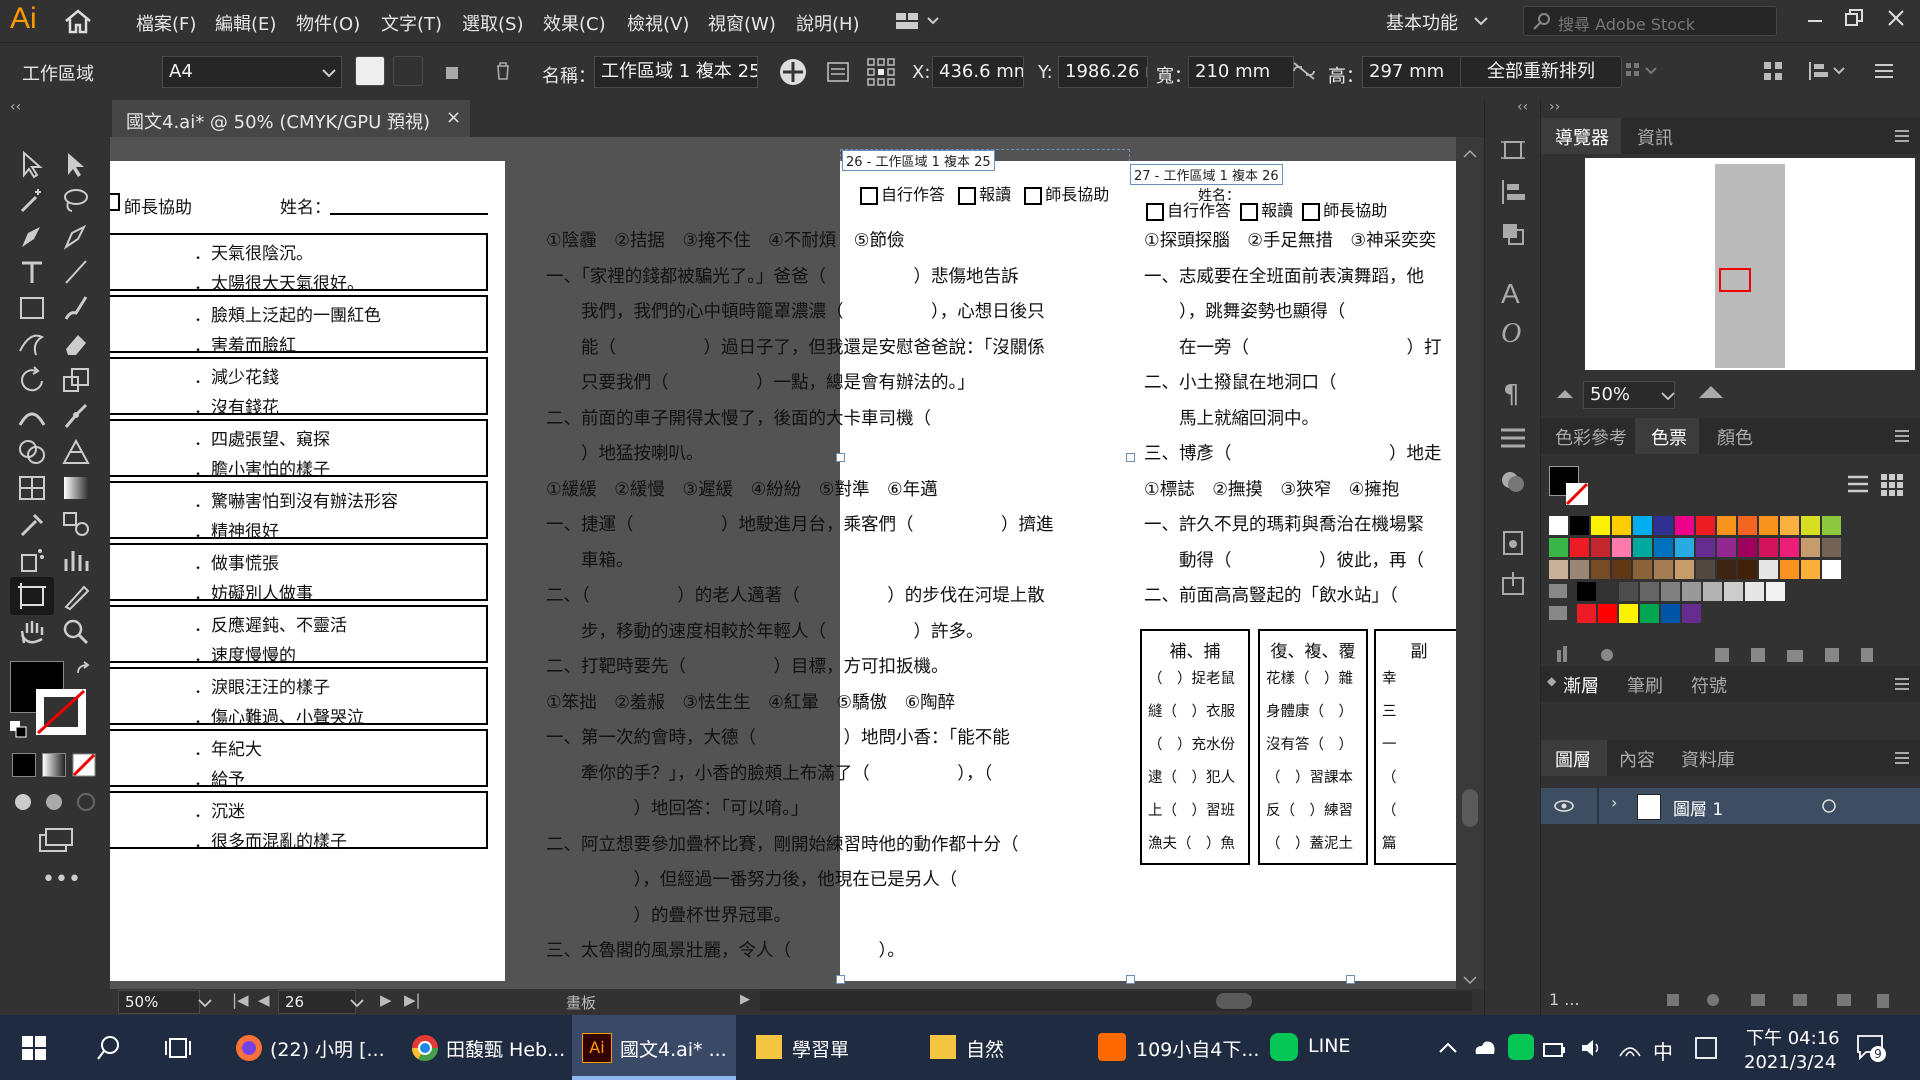  I want to click on scroll-thumb, so click(1470, 808).